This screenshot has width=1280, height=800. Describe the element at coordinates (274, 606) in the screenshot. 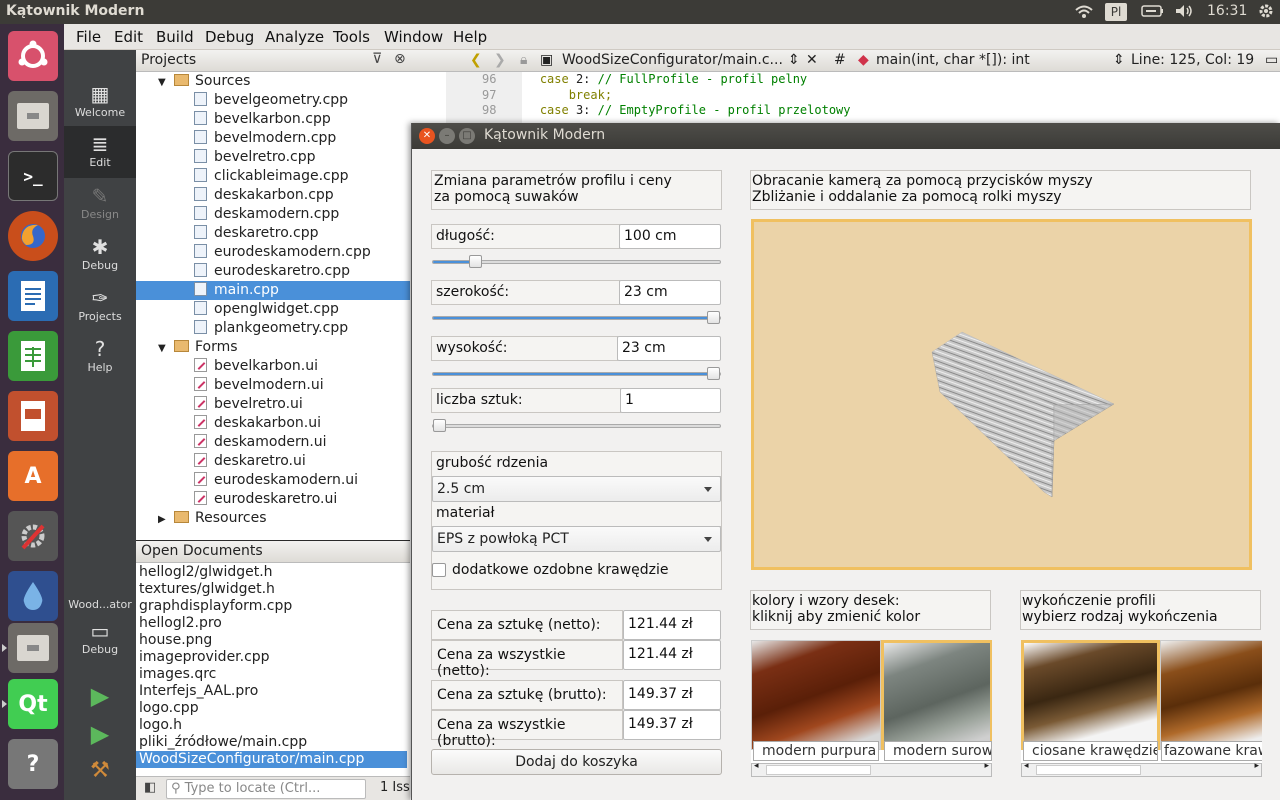

I see `open-document-item: graphdisplayform.cpp` at that location.